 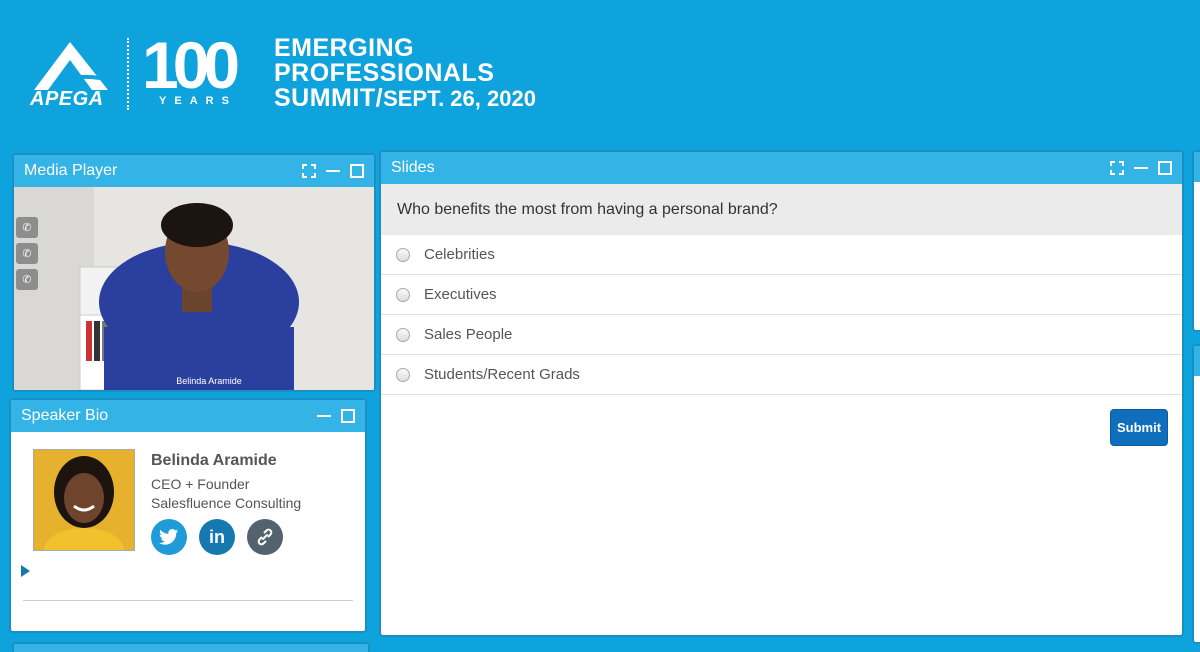 I want to click on social-links: in, so click(x=217, y=537).